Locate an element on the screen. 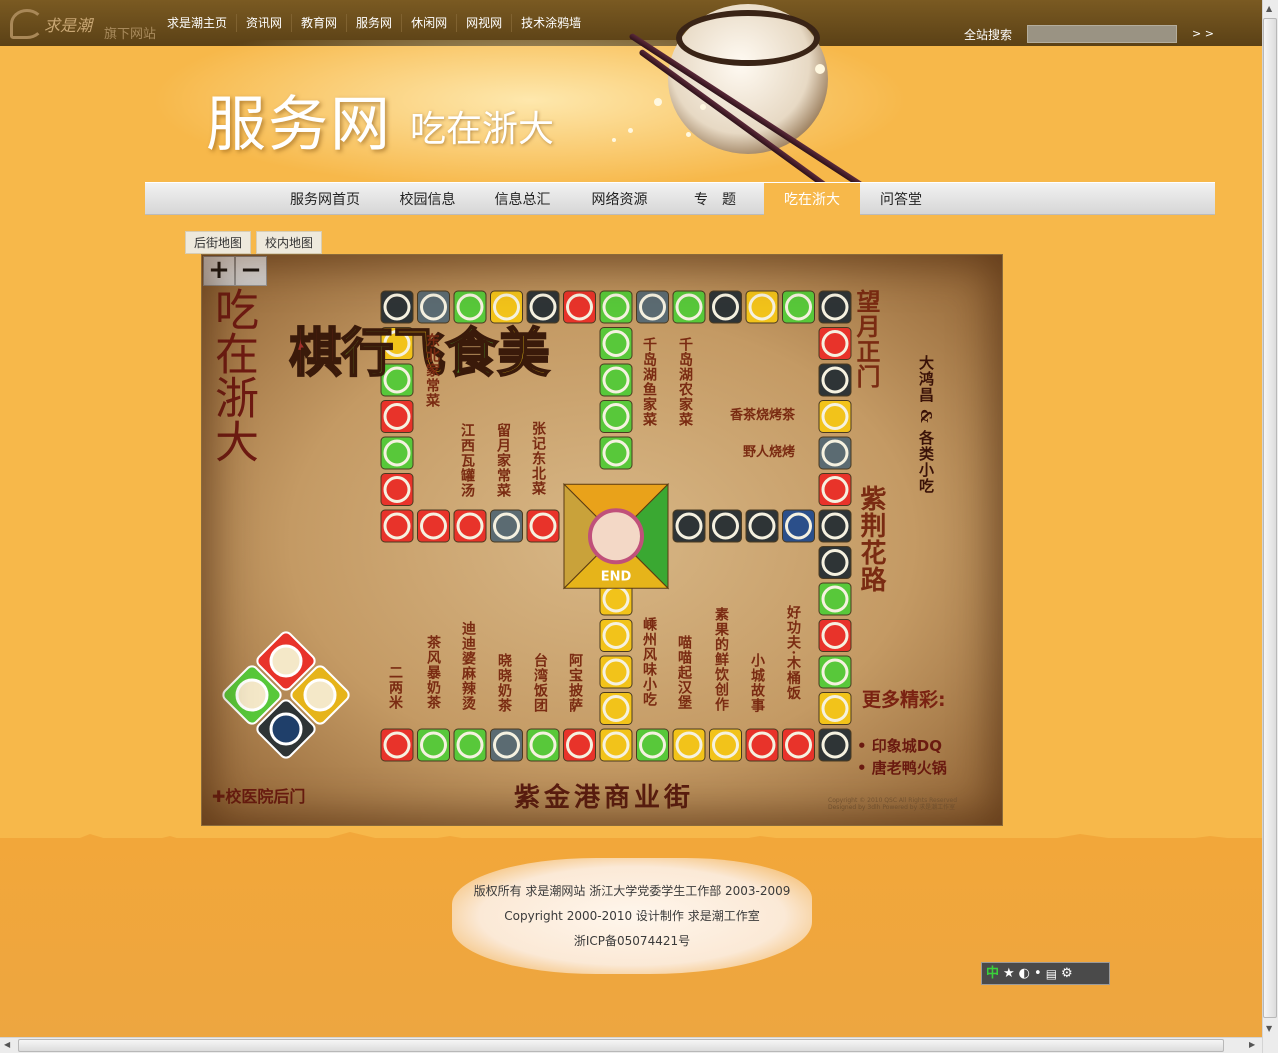  more-item-dq: • 印象城DQ is located at coordinates (899, 745).